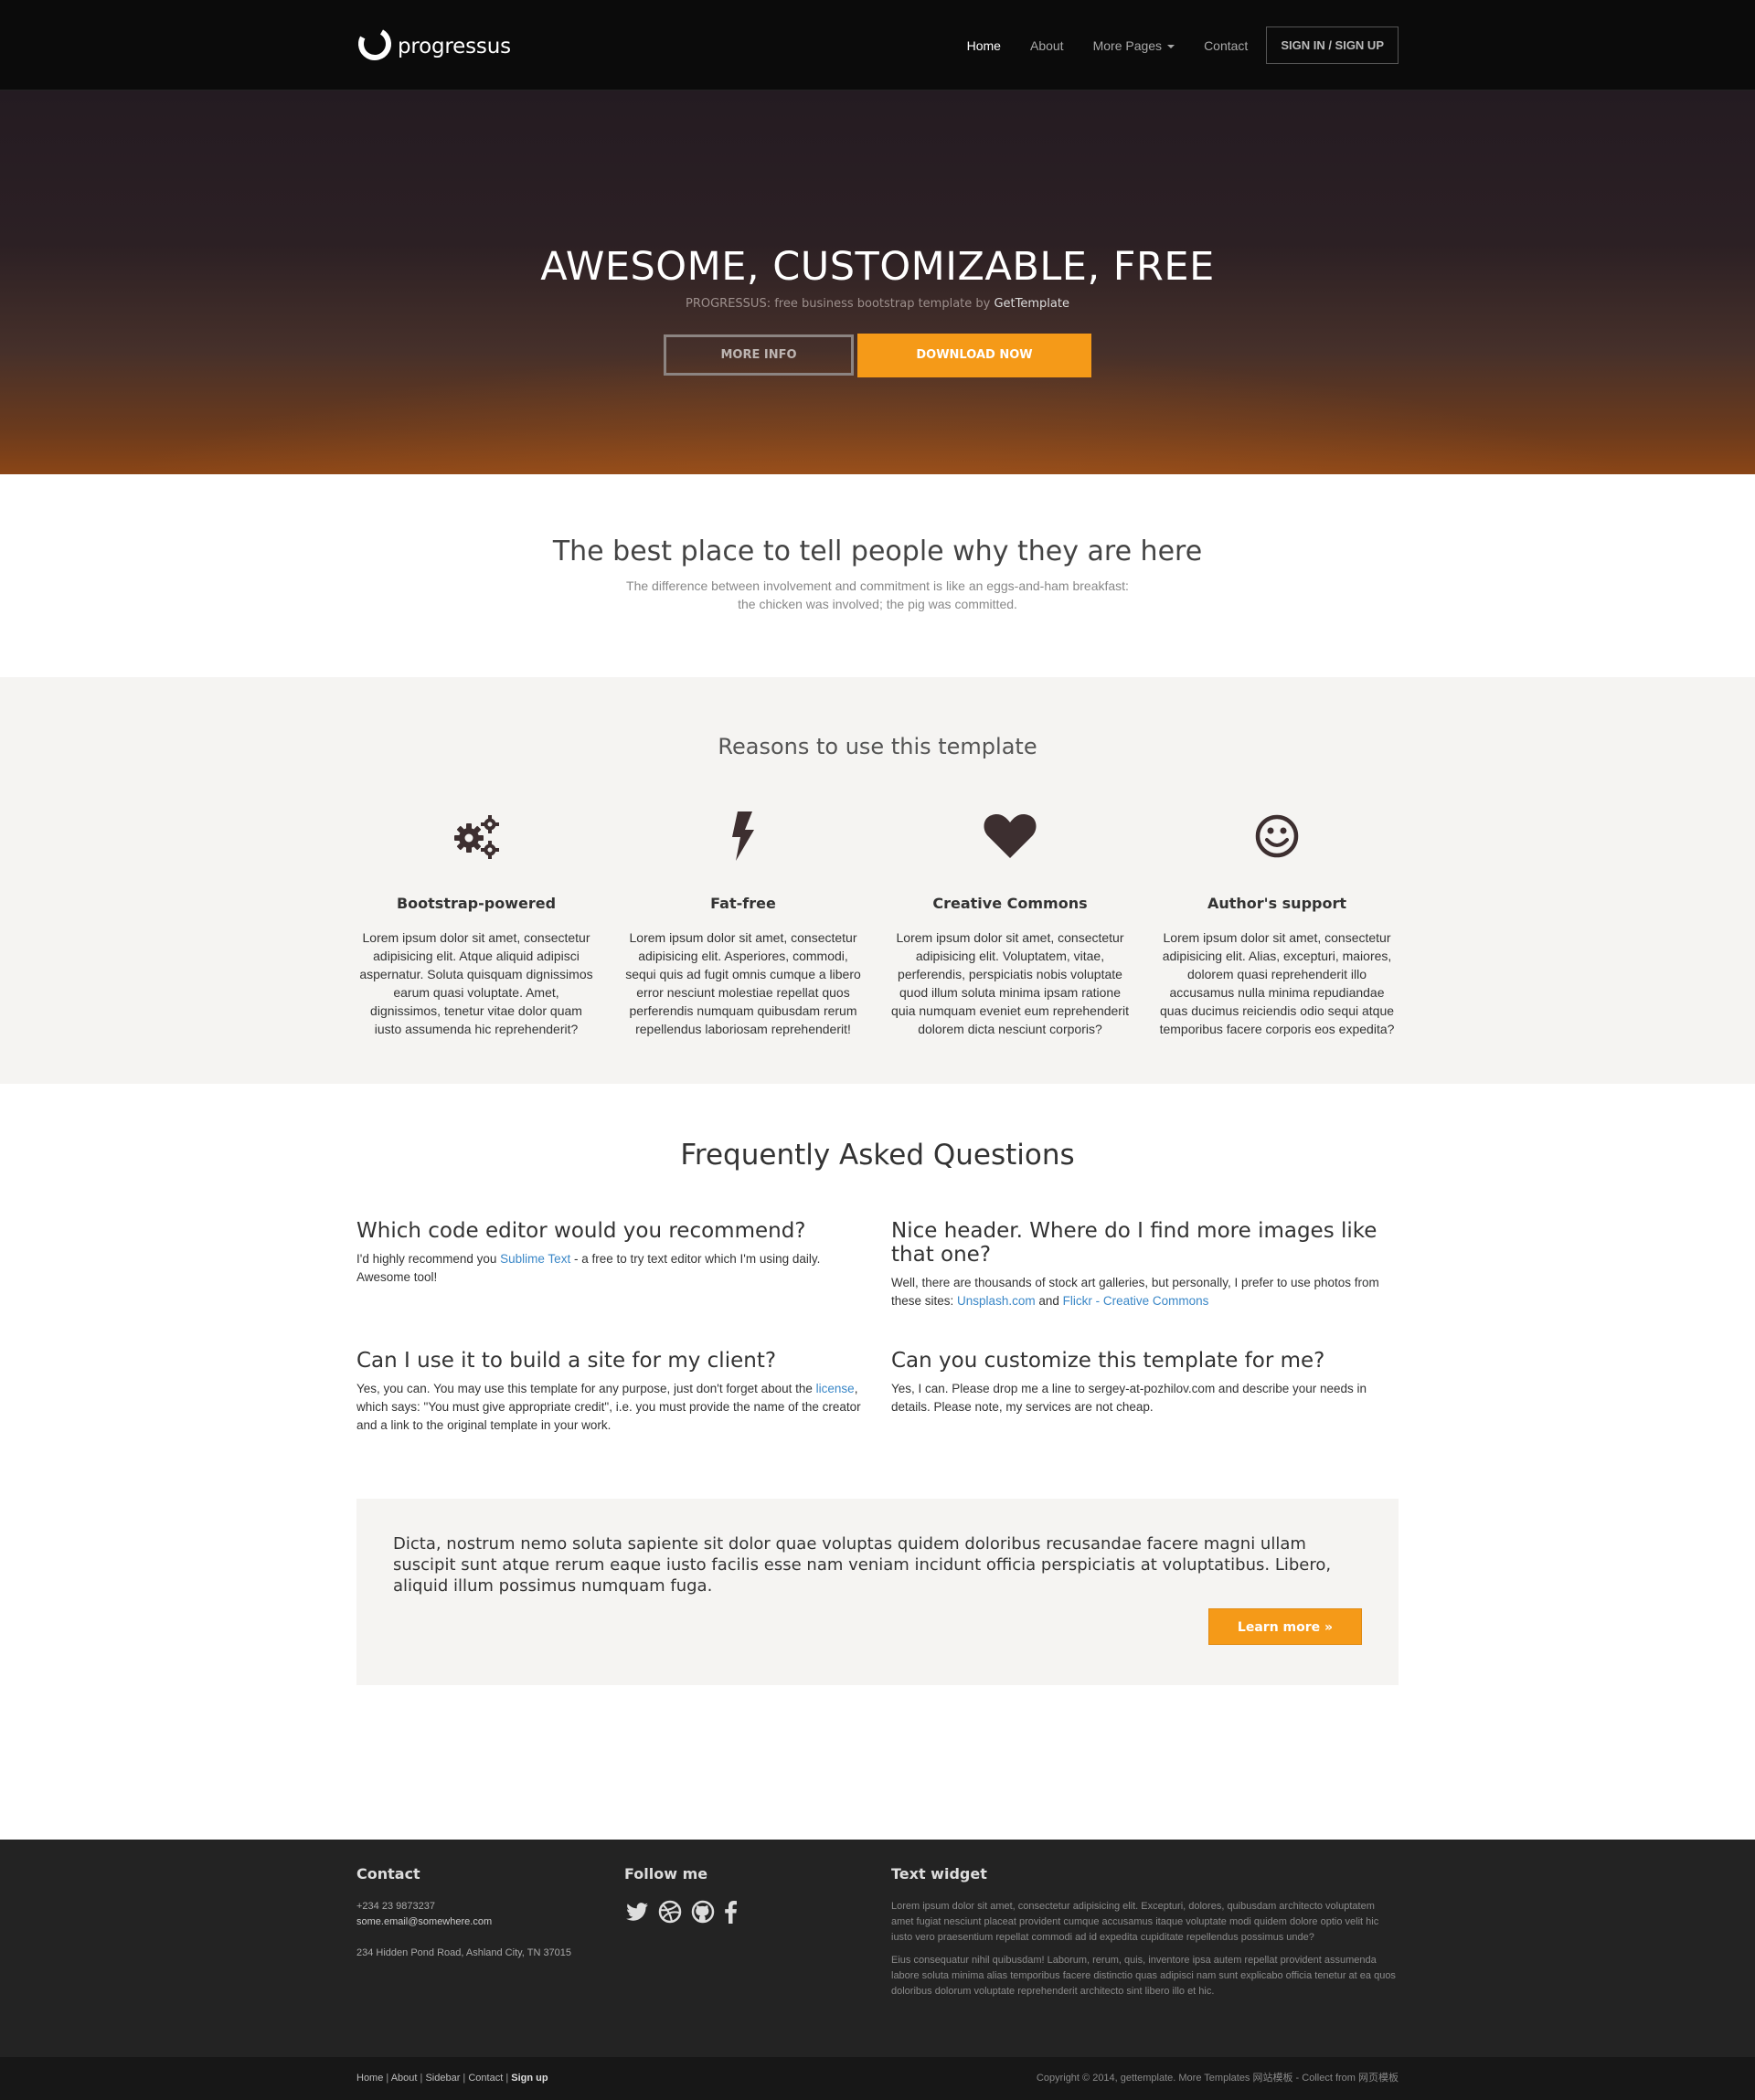 This screenshot has width=1755, height=2100. I want to click on contact-phone: +234 23 9873237, so click(396, 1907).